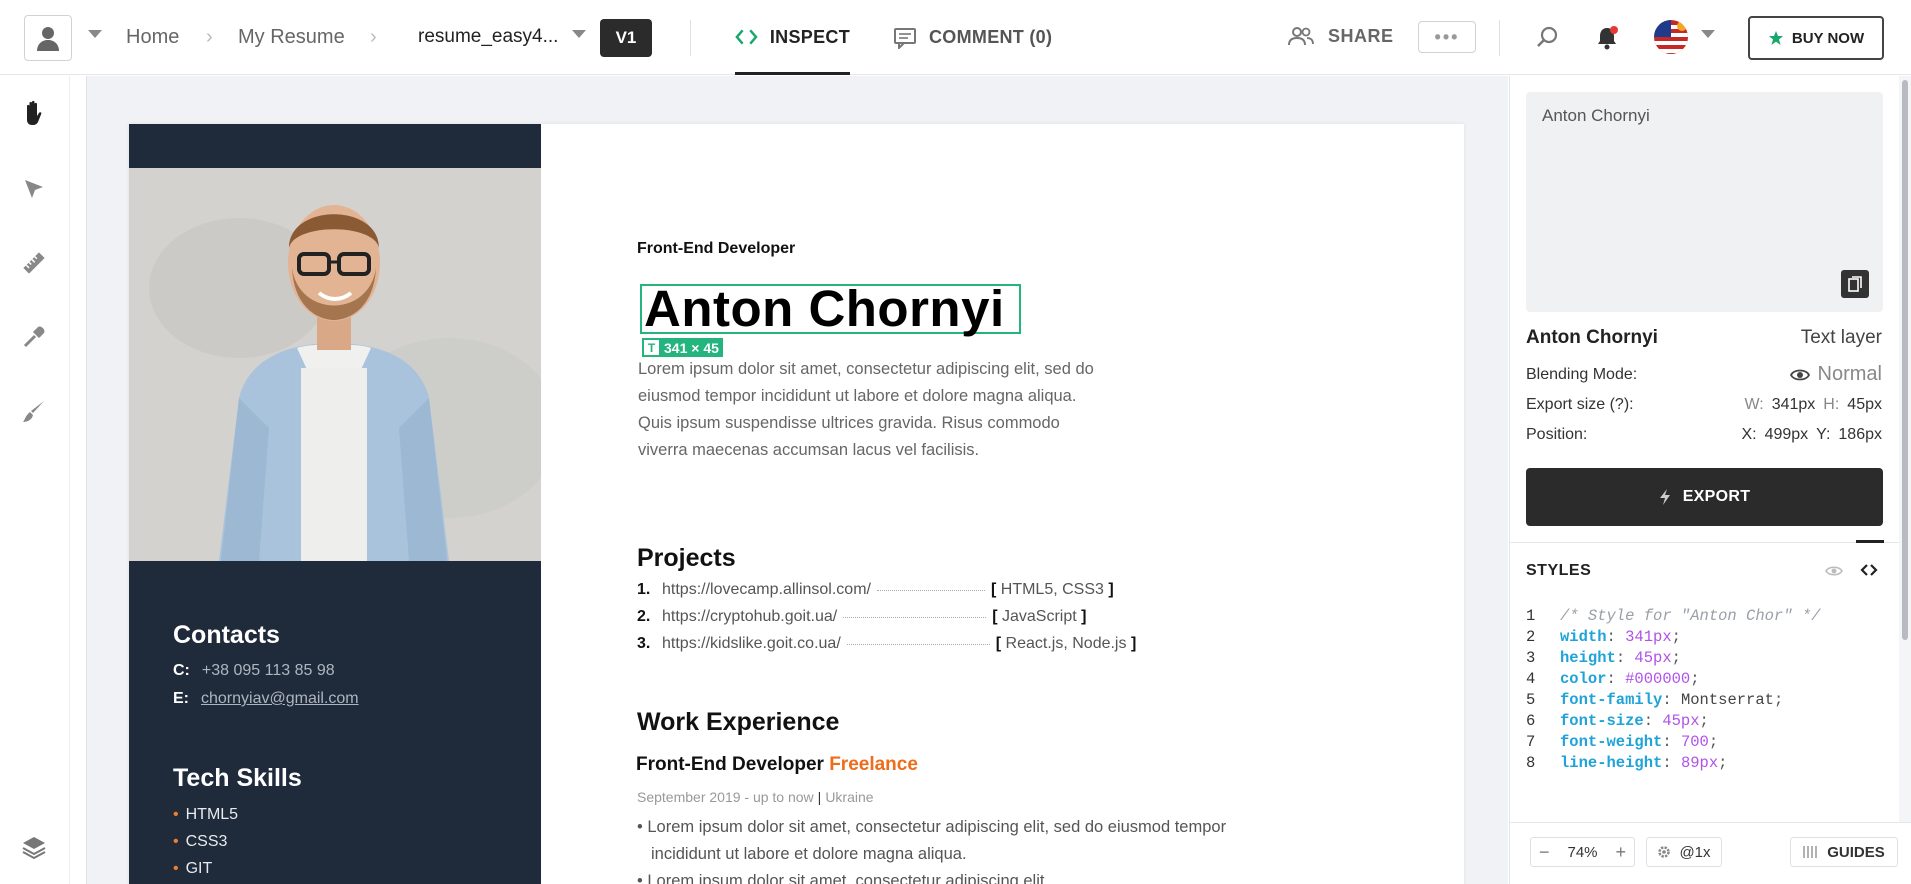 Image resolution: width=1911 pixels, height=884 pixels. I want to click on code-line: 6 font-size: 45px;, so click(1617, 721).